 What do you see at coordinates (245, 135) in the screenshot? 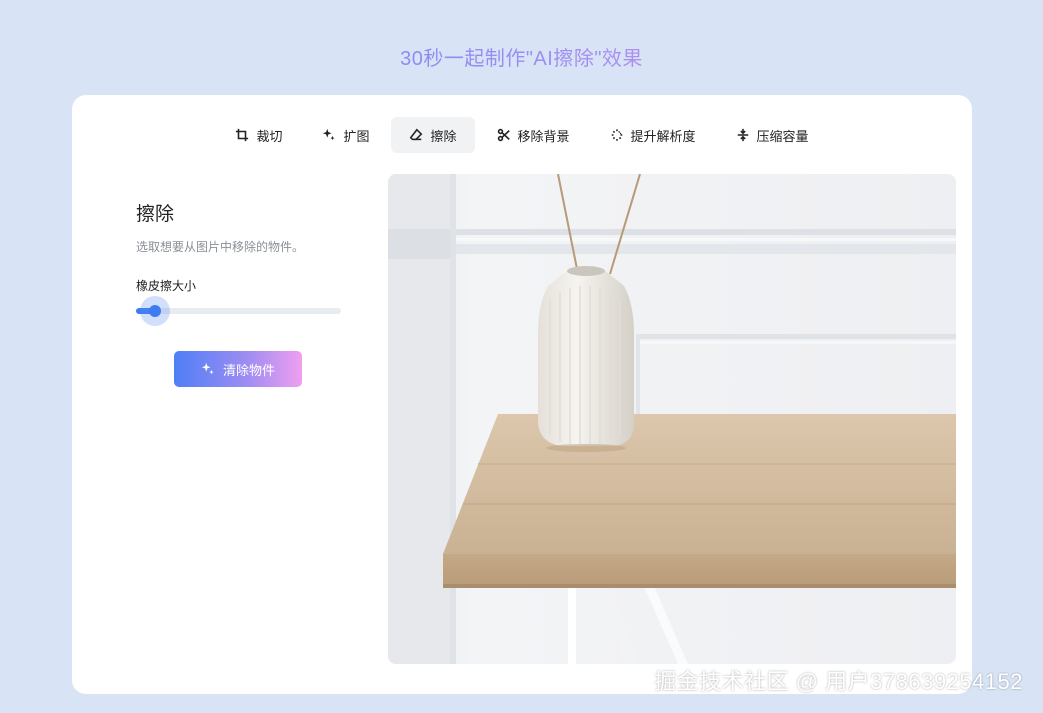
I see `crop-icon` at bounding box center [245, 135].